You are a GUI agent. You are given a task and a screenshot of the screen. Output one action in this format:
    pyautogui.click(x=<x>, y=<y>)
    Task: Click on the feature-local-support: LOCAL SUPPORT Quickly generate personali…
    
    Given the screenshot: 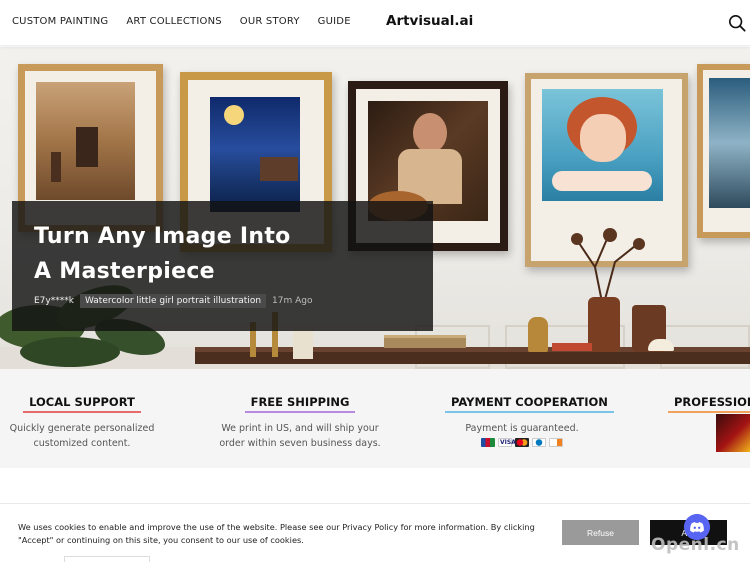 What is the action you would take?
    pyautogui.click(x=82, y=421)
    